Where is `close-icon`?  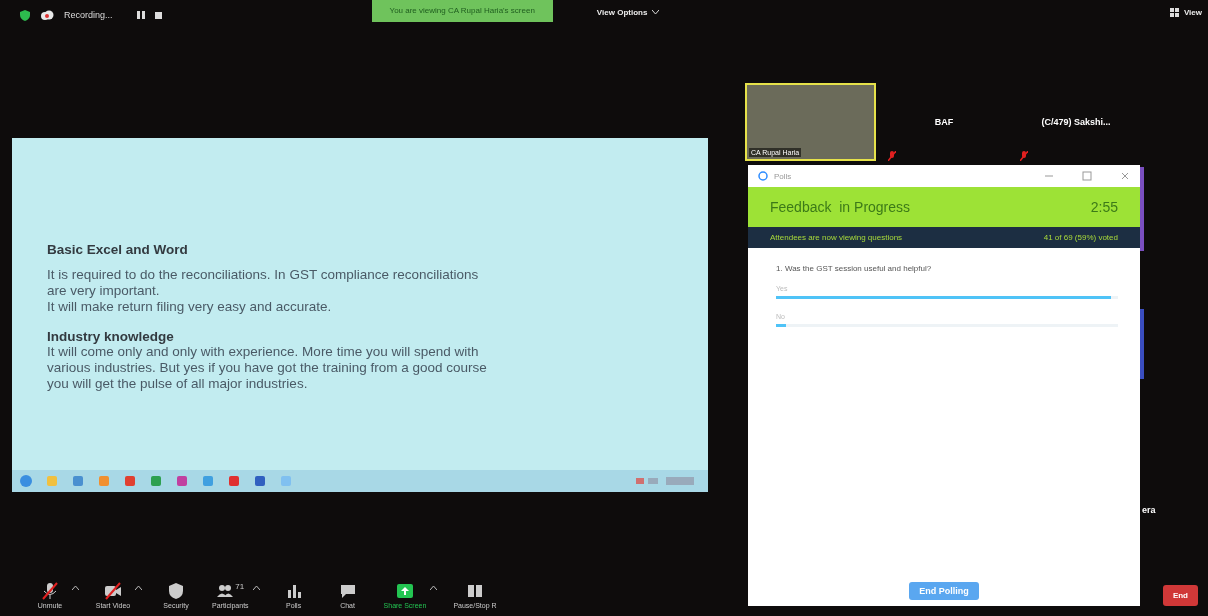 close-icon is located at coordinates (1125, 176).